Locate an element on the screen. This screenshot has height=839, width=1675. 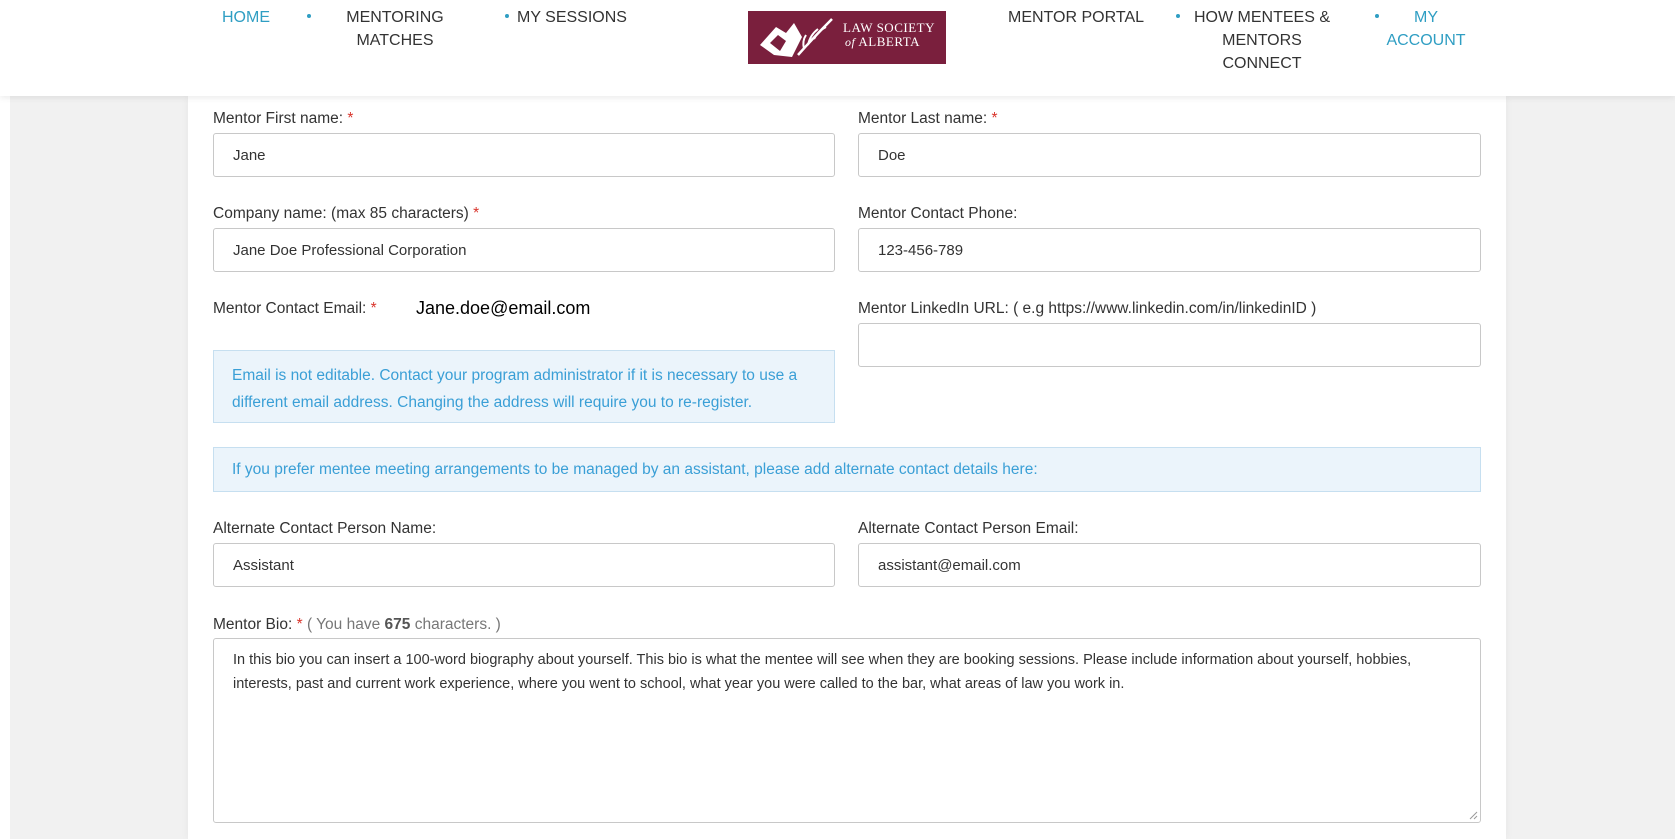
email-value: Jane.doe@email.com is located at coordinates (503, 308).